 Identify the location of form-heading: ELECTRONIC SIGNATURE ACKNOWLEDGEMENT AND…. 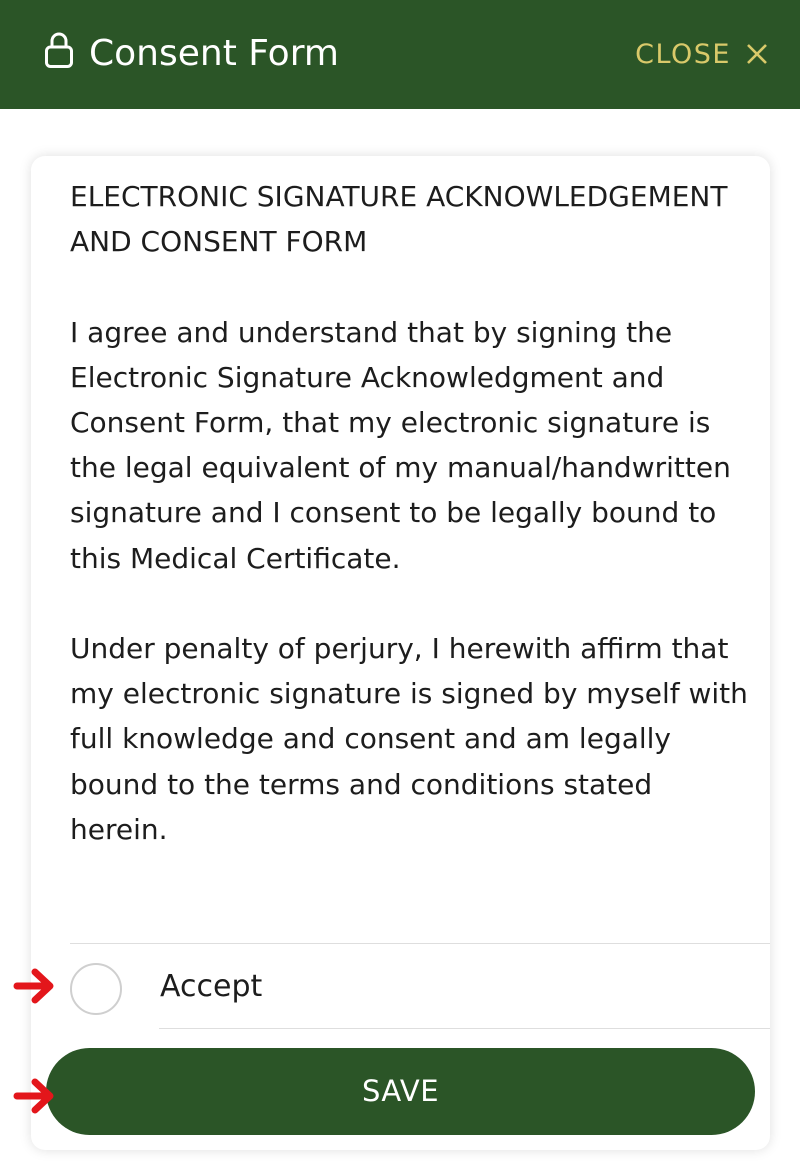
(399, 219).